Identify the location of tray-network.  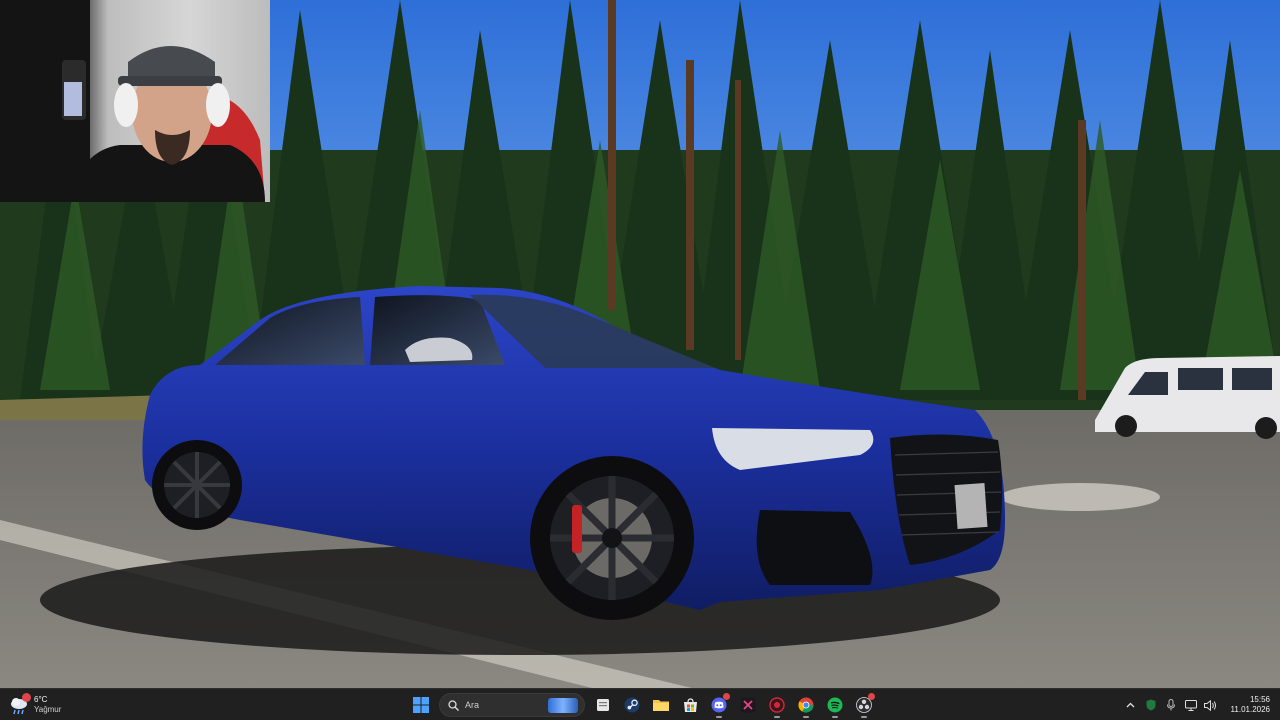
(1191, 705).